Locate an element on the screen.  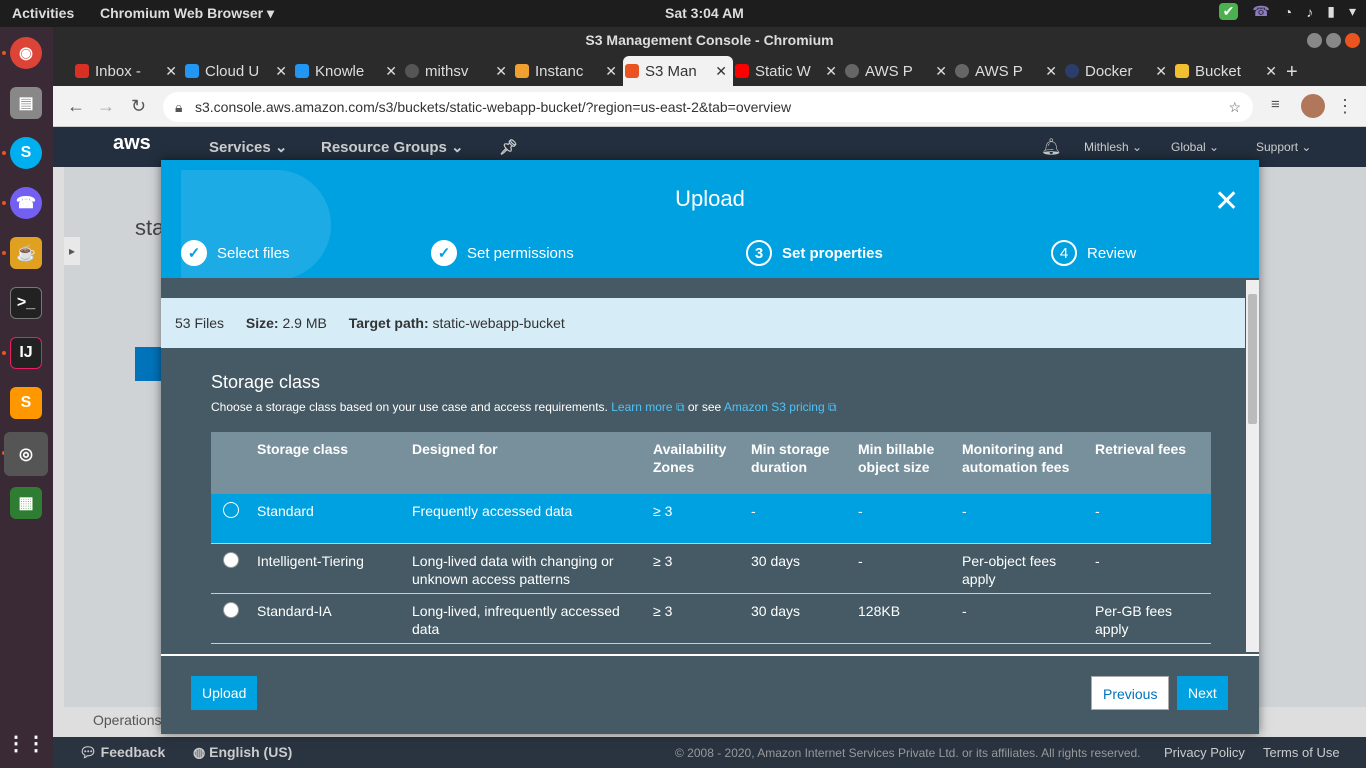
docker-icon is located at coordinates (1072, 71).